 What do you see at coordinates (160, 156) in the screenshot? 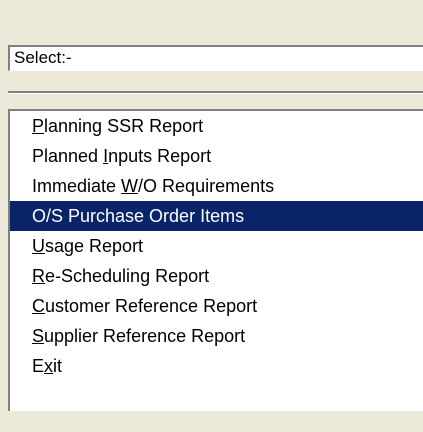
I see `menu-item-label: nputs Report` at bounding box center [160, 156].